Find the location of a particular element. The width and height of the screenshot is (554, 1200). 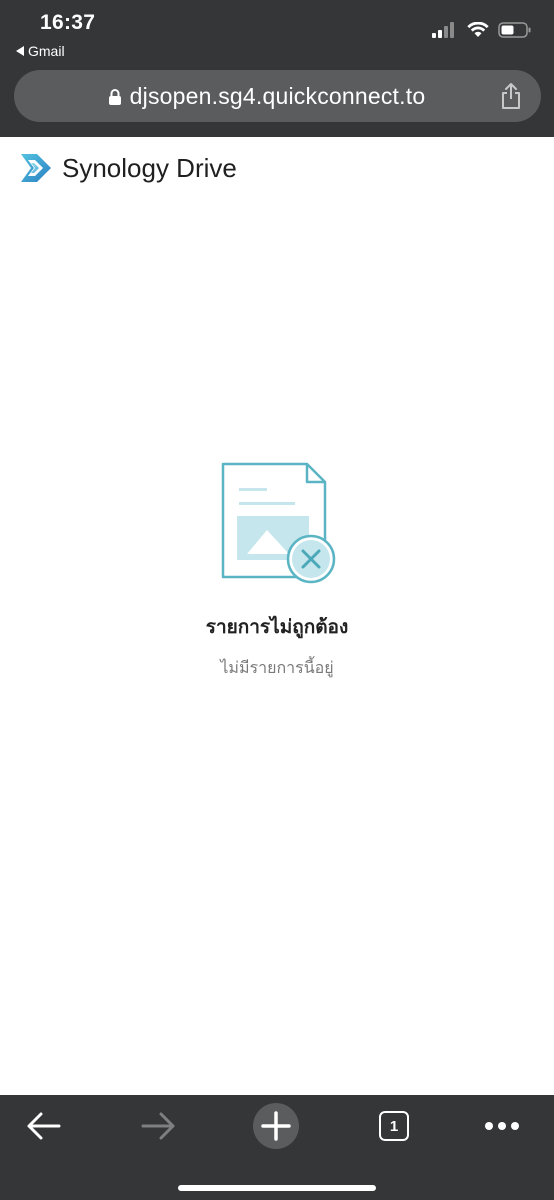

browser-top-chrome: 16:37 Gmail djsopen.sg4.quickconnect.to is located at coordinates (277, 68).